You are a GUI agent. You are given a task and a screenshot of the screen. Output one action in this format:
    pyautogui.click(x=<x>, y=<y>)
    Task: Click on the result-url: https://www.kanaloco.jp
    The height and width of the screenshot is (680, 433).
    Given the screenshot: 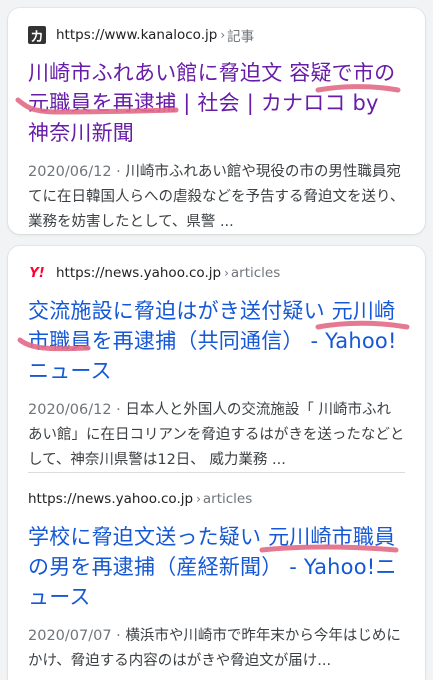 What is the action you would take?
    pyautogui.click(x=136, y=35)
    